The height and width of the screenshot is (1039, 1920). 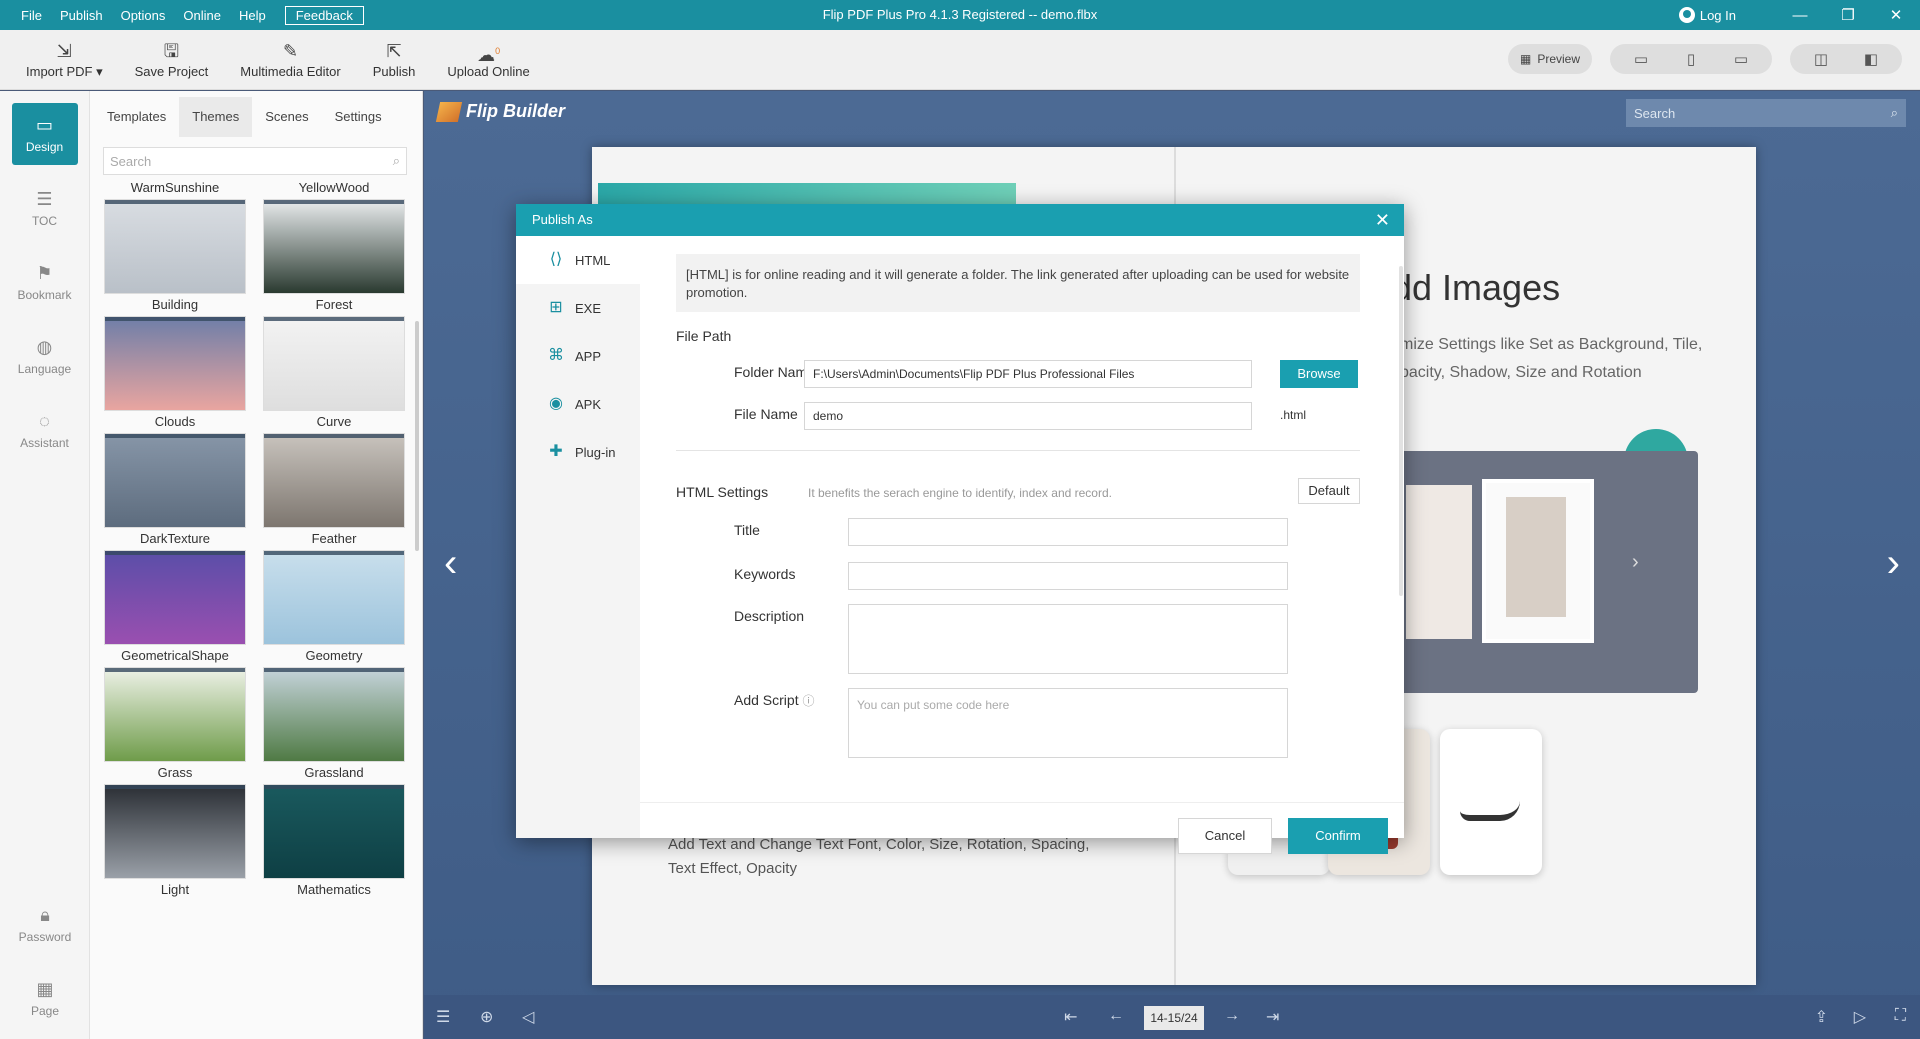 What do you see at coordinates (1272, 1017) in the screenshot?
I see `last-page-icon: ⇥` at bounding box center [1272, 1017].